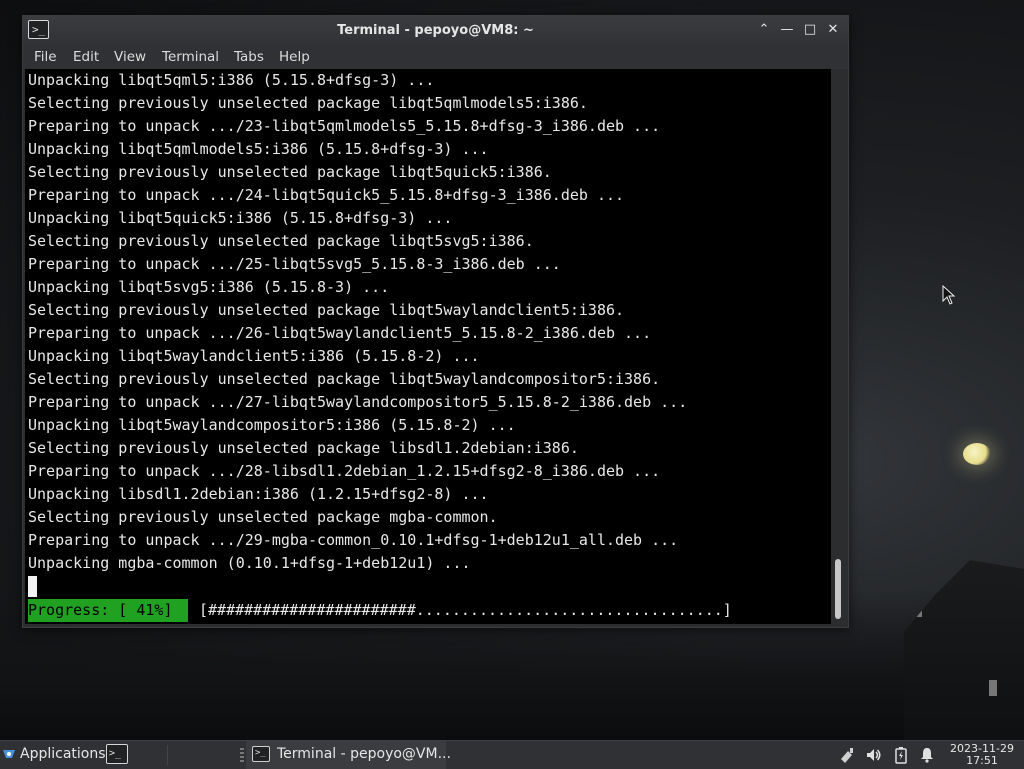 This screenshot has height=769, width=1024. Describe the element at coordinates (787, 30) in the screenshot. I see `minimize-button: —` at that location.